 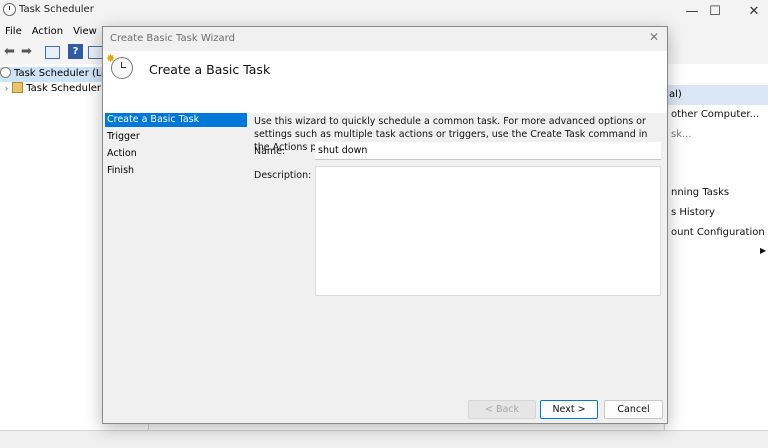 What do you see at coordinates (47, 32) in the screenshot?
I see `menu-action: Action` at bounding box center [47, 32].